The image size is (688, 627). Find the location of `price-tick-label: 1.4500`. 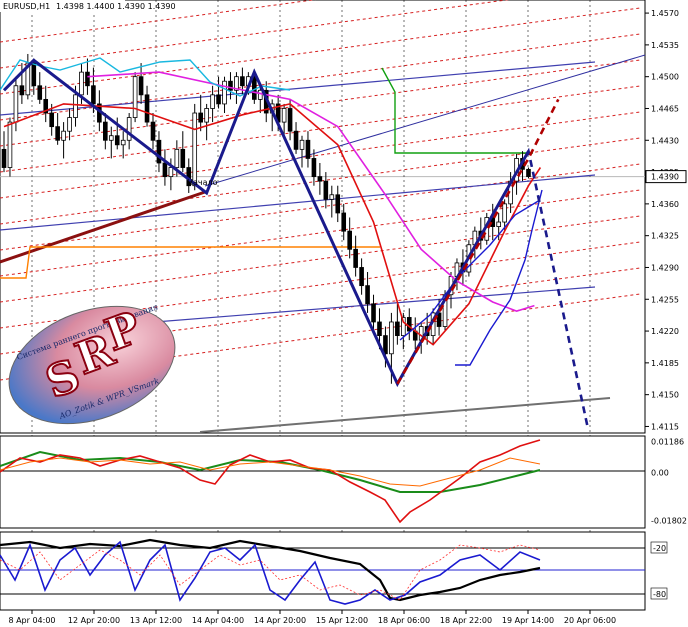

price-tick-label: 1.4500 is located at coordinates (665, 77).